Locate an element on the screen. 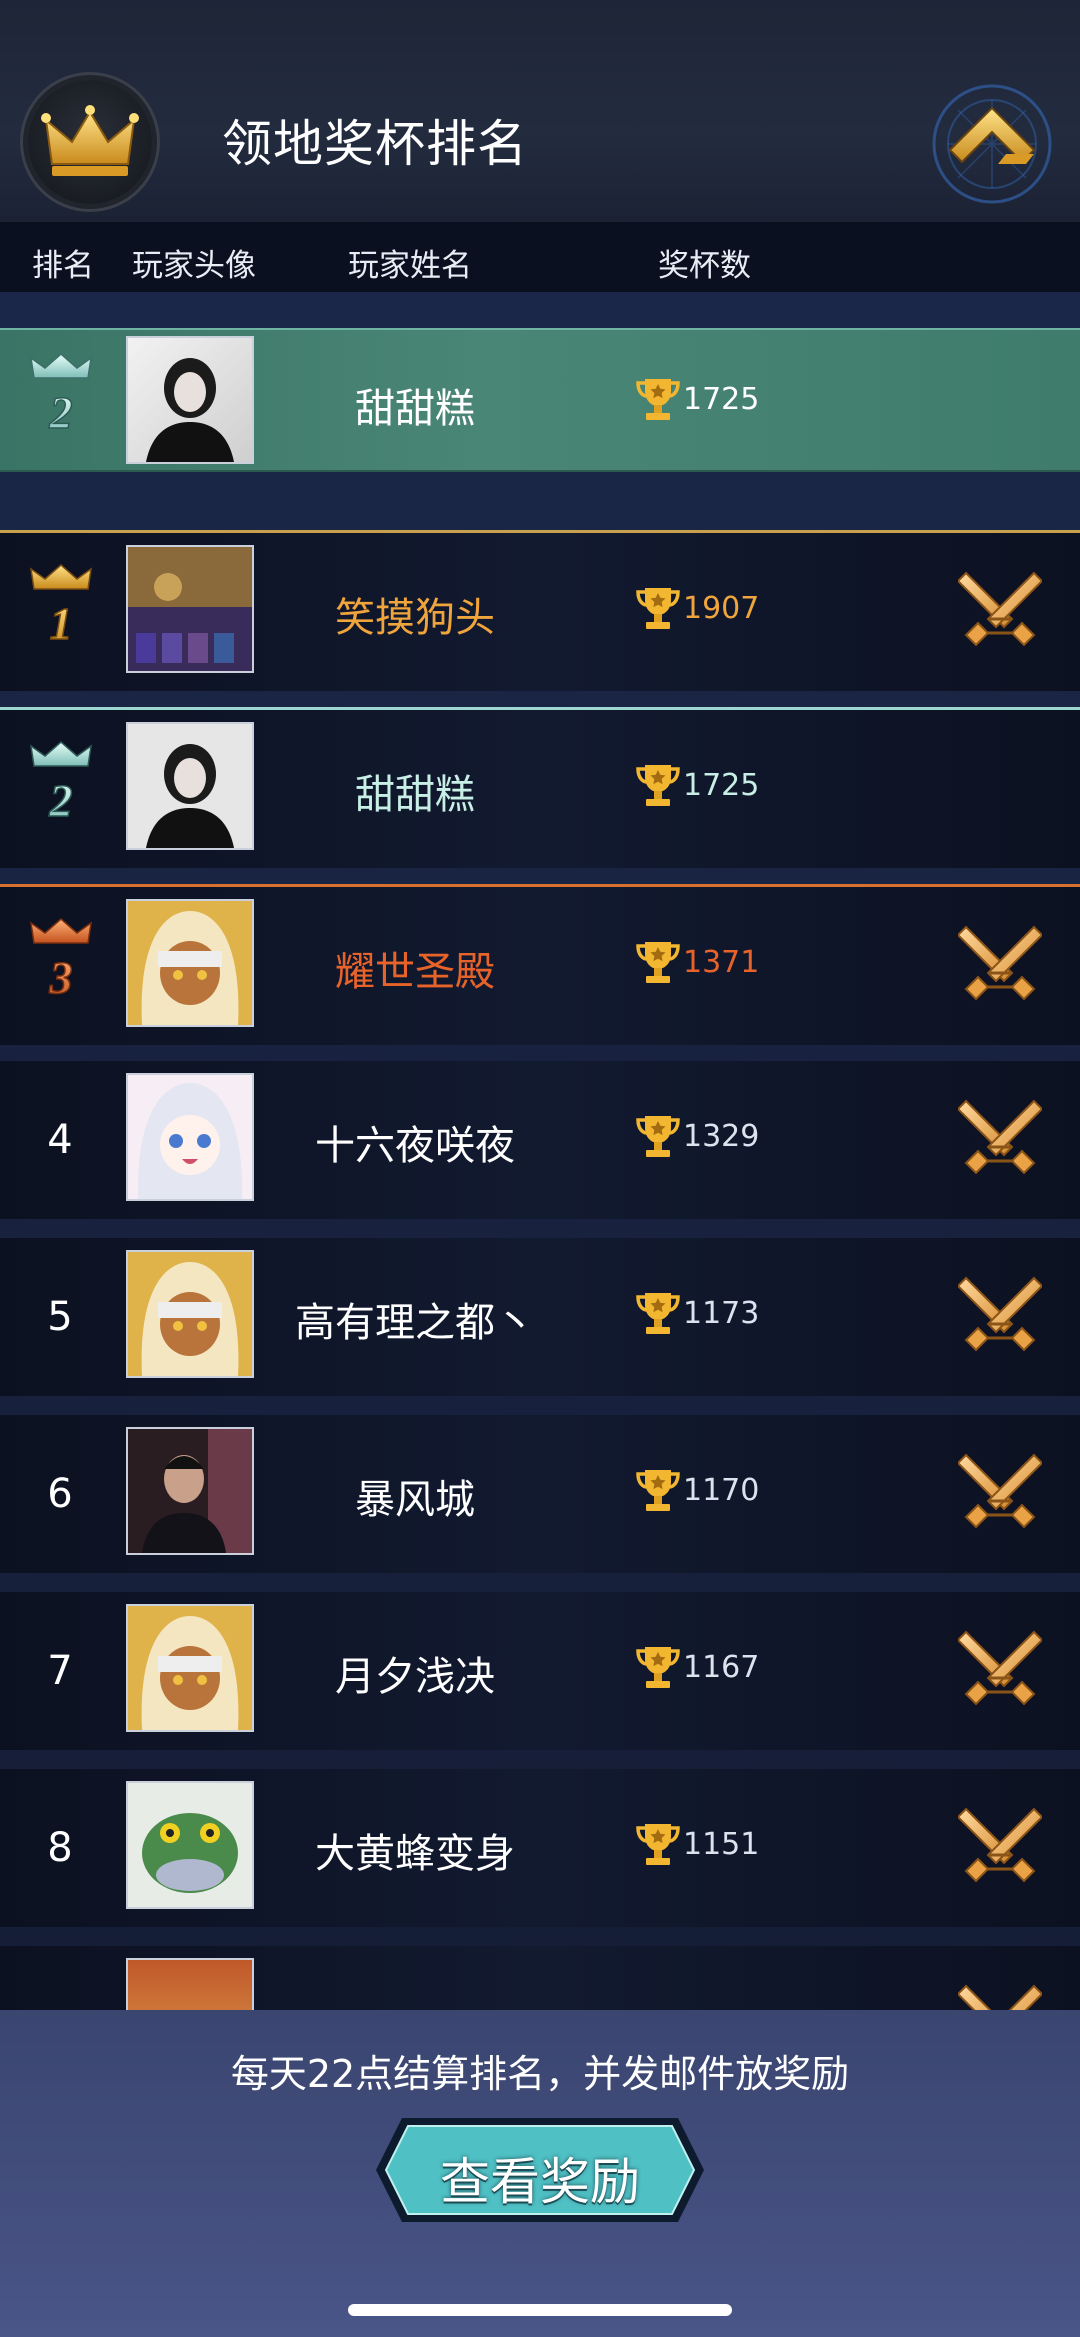 The width and height of the screenshot is (1080, 2337). trophy-count: 1907 is located at coordinates (721, 608).